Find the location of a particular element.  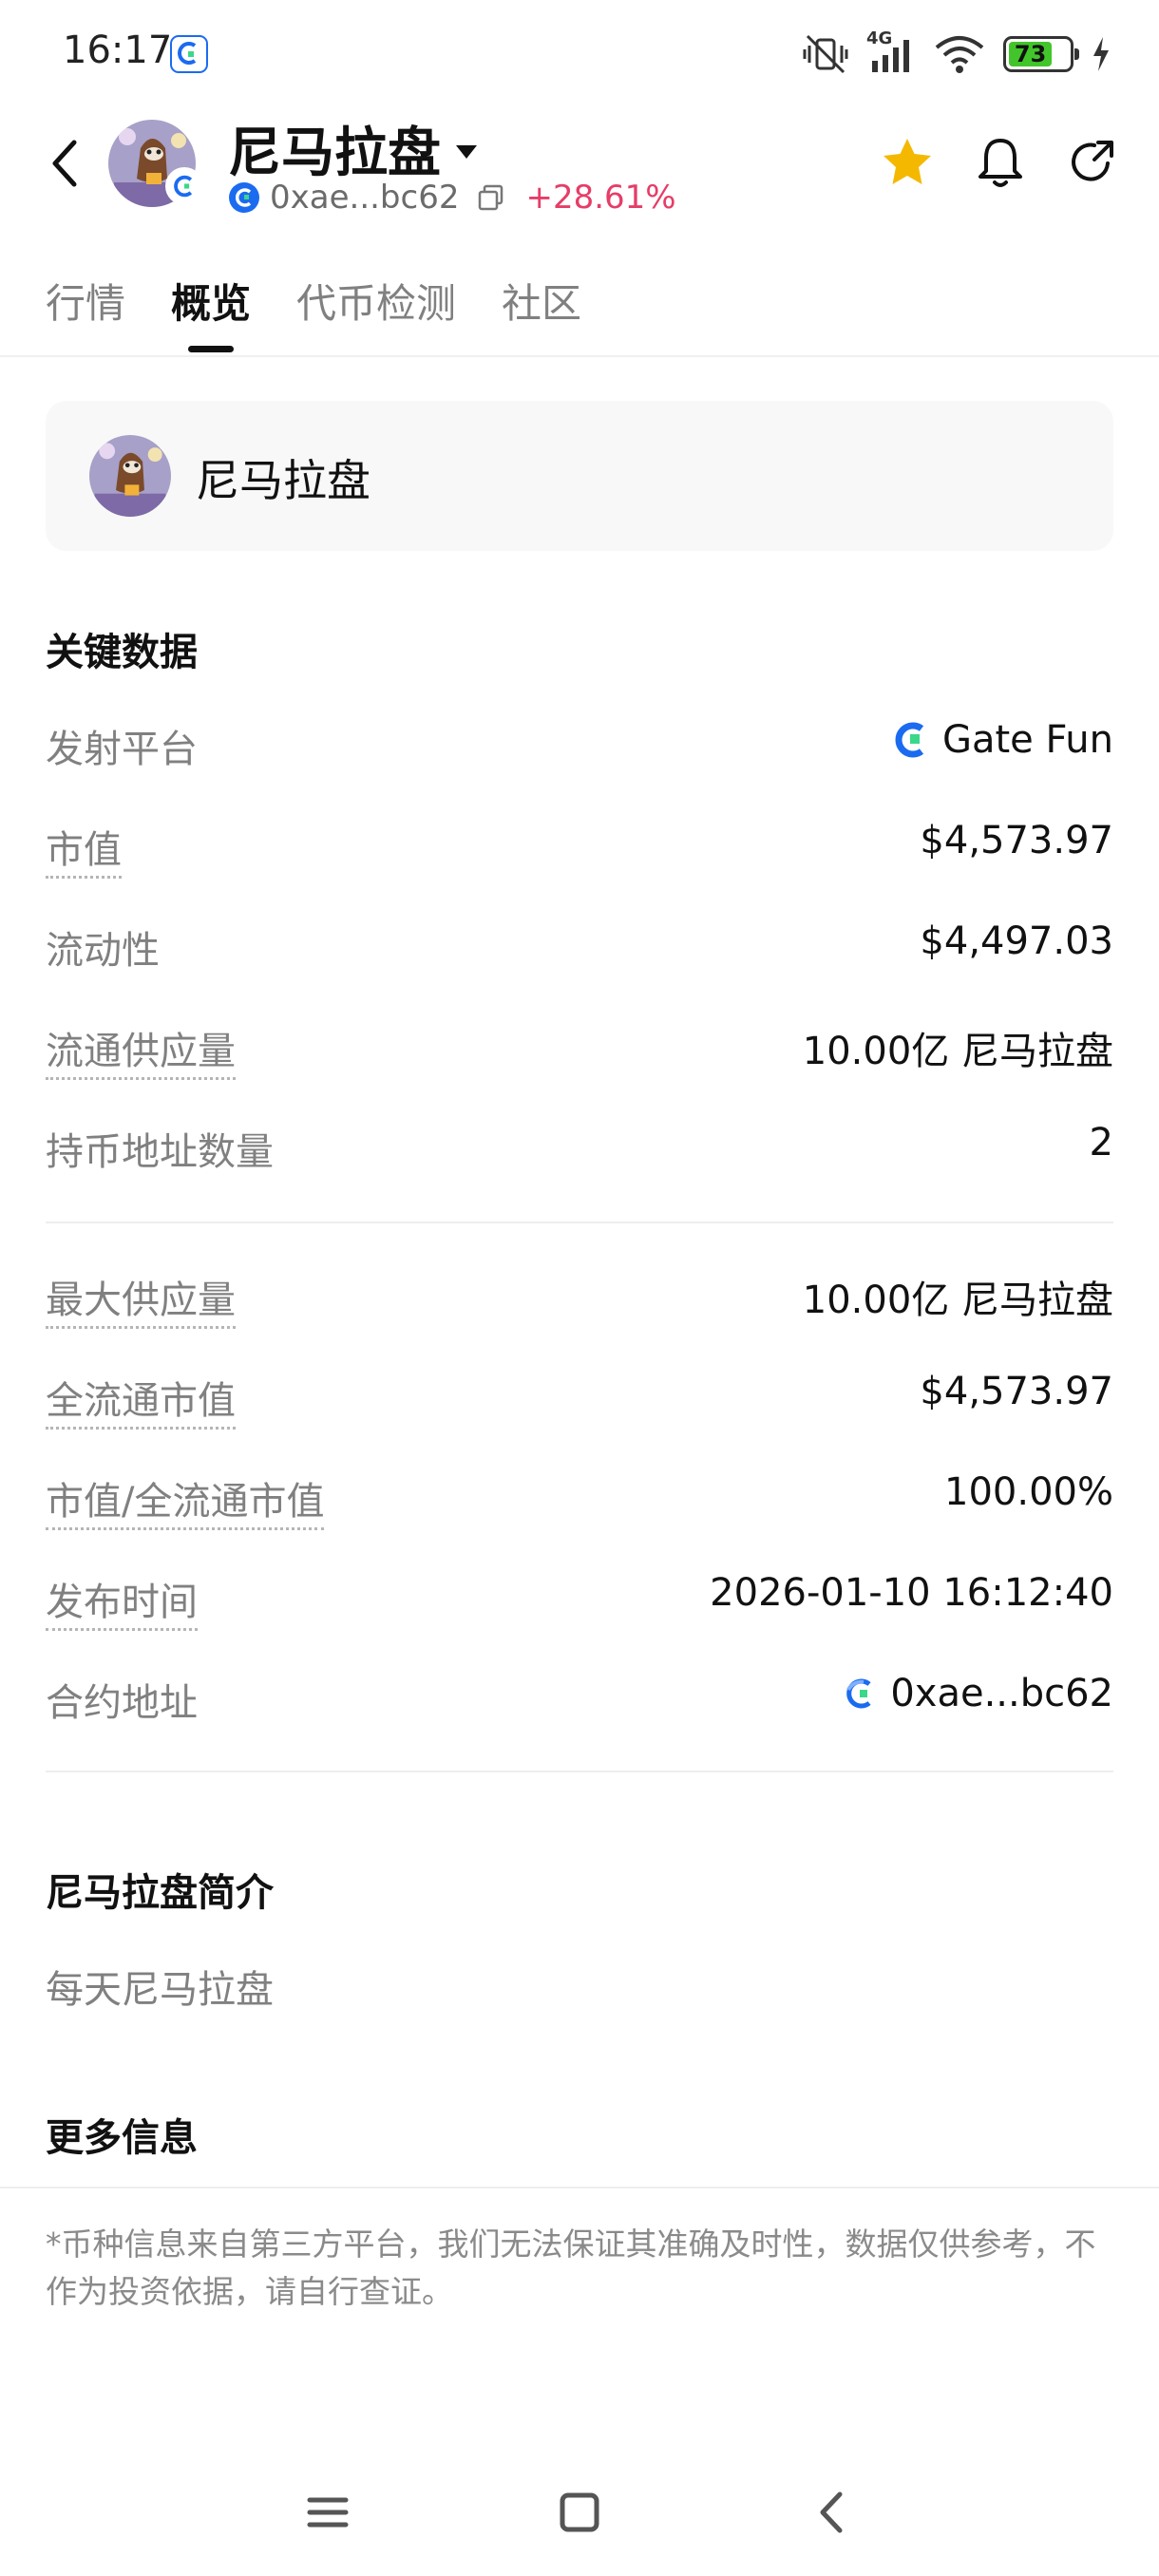

row-launch-time: 发布时间 2026-01-10 16:12:40 is located at coordinates (579, 1601).